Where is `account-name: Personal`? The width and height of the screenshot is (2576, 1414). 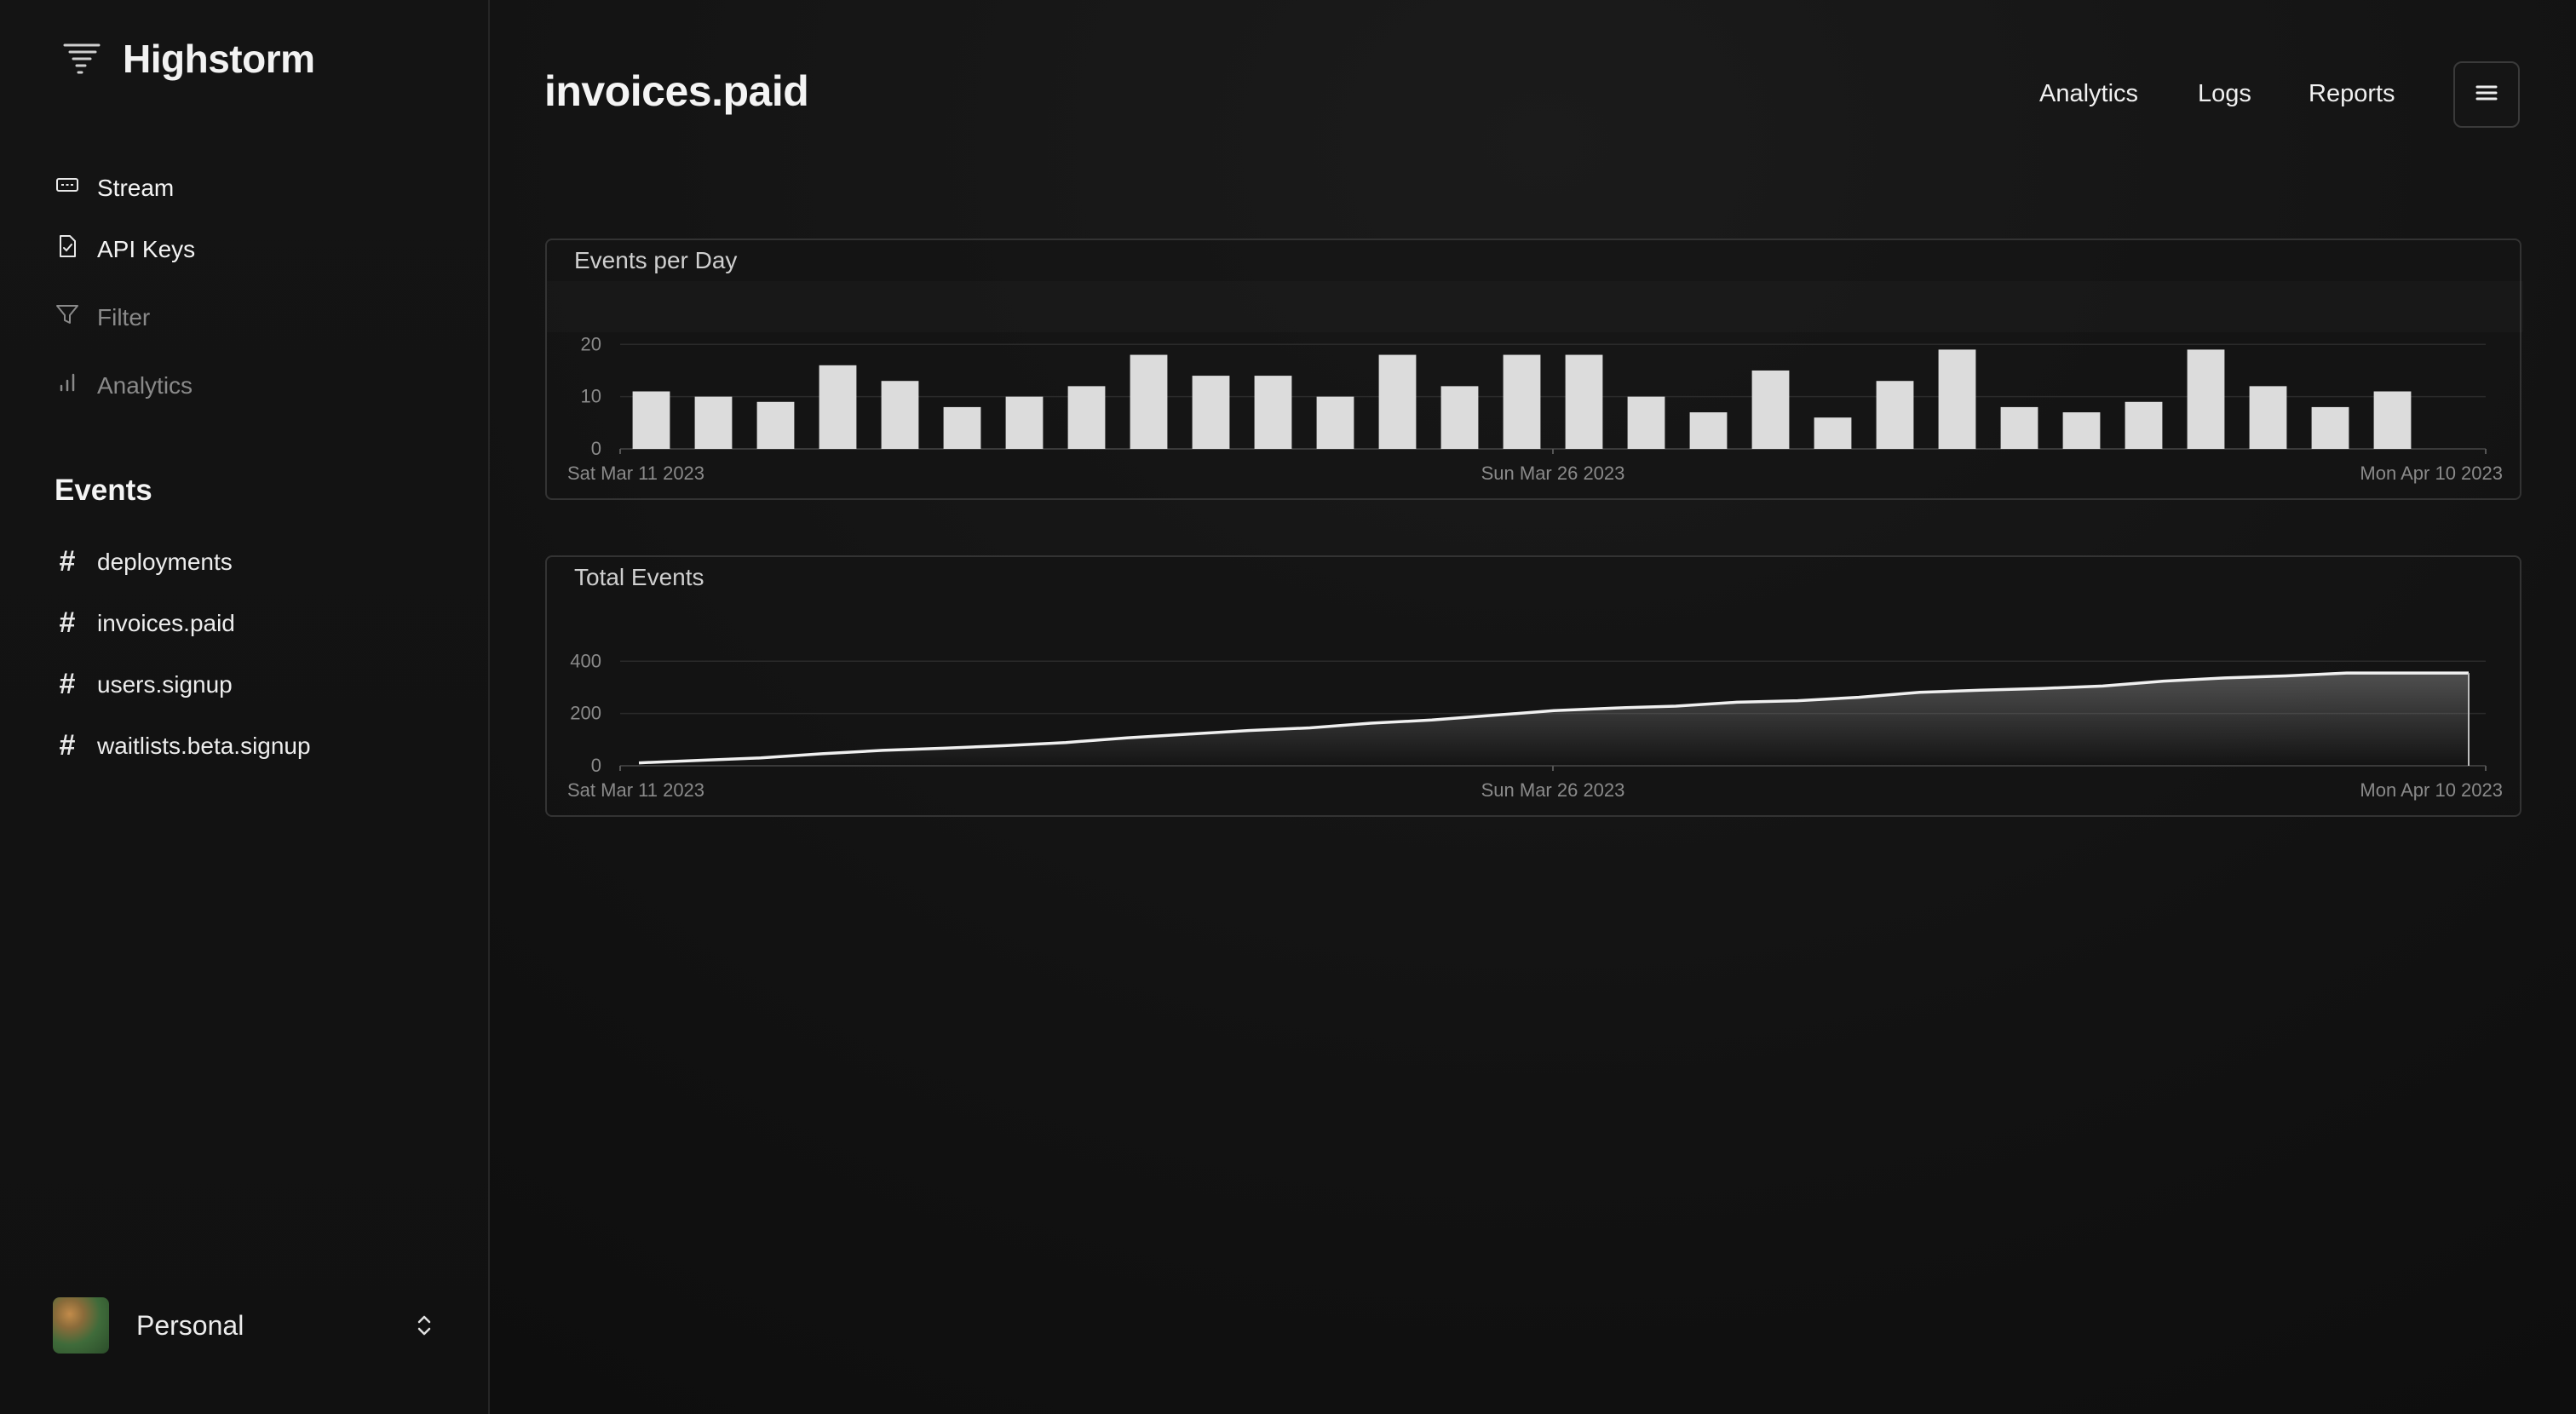
account-name: Personal is located at coordinates (190, 1325).